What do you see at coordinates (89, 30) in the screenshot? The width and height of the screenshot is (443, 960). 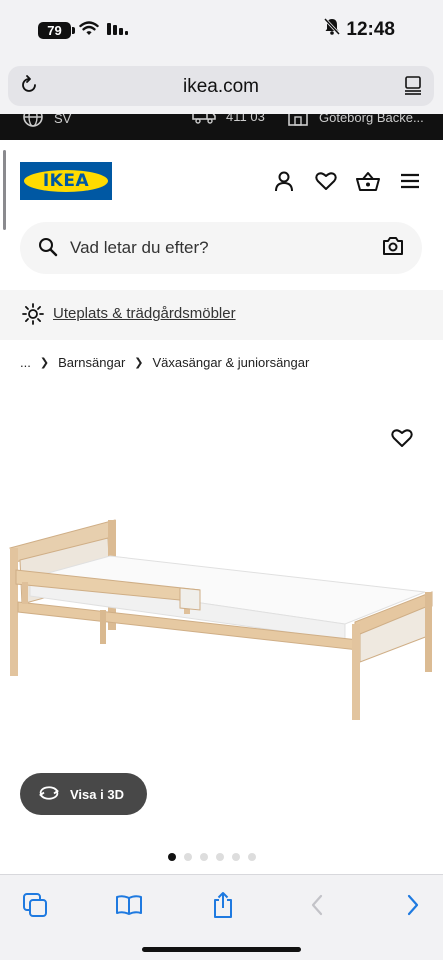 I see `wifi-icon` at bounding box center [89, 30].